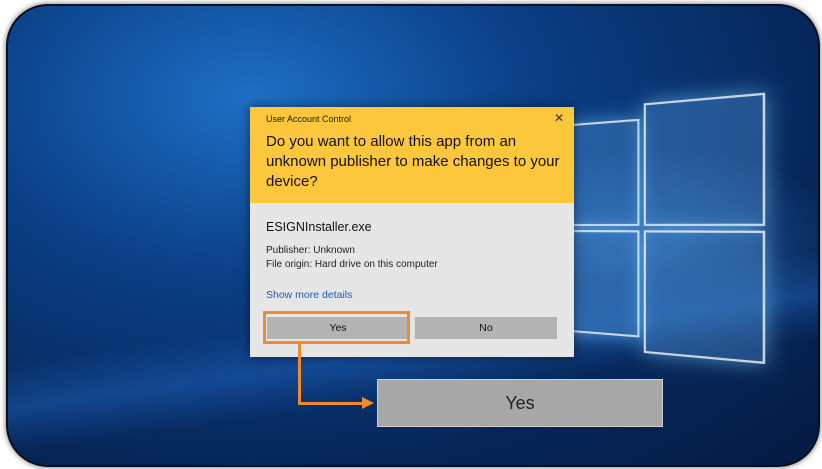 Image resolution: width=822 pixels, height=469 pixels. I want to click on close-icon: ✕, so click(559, 118).